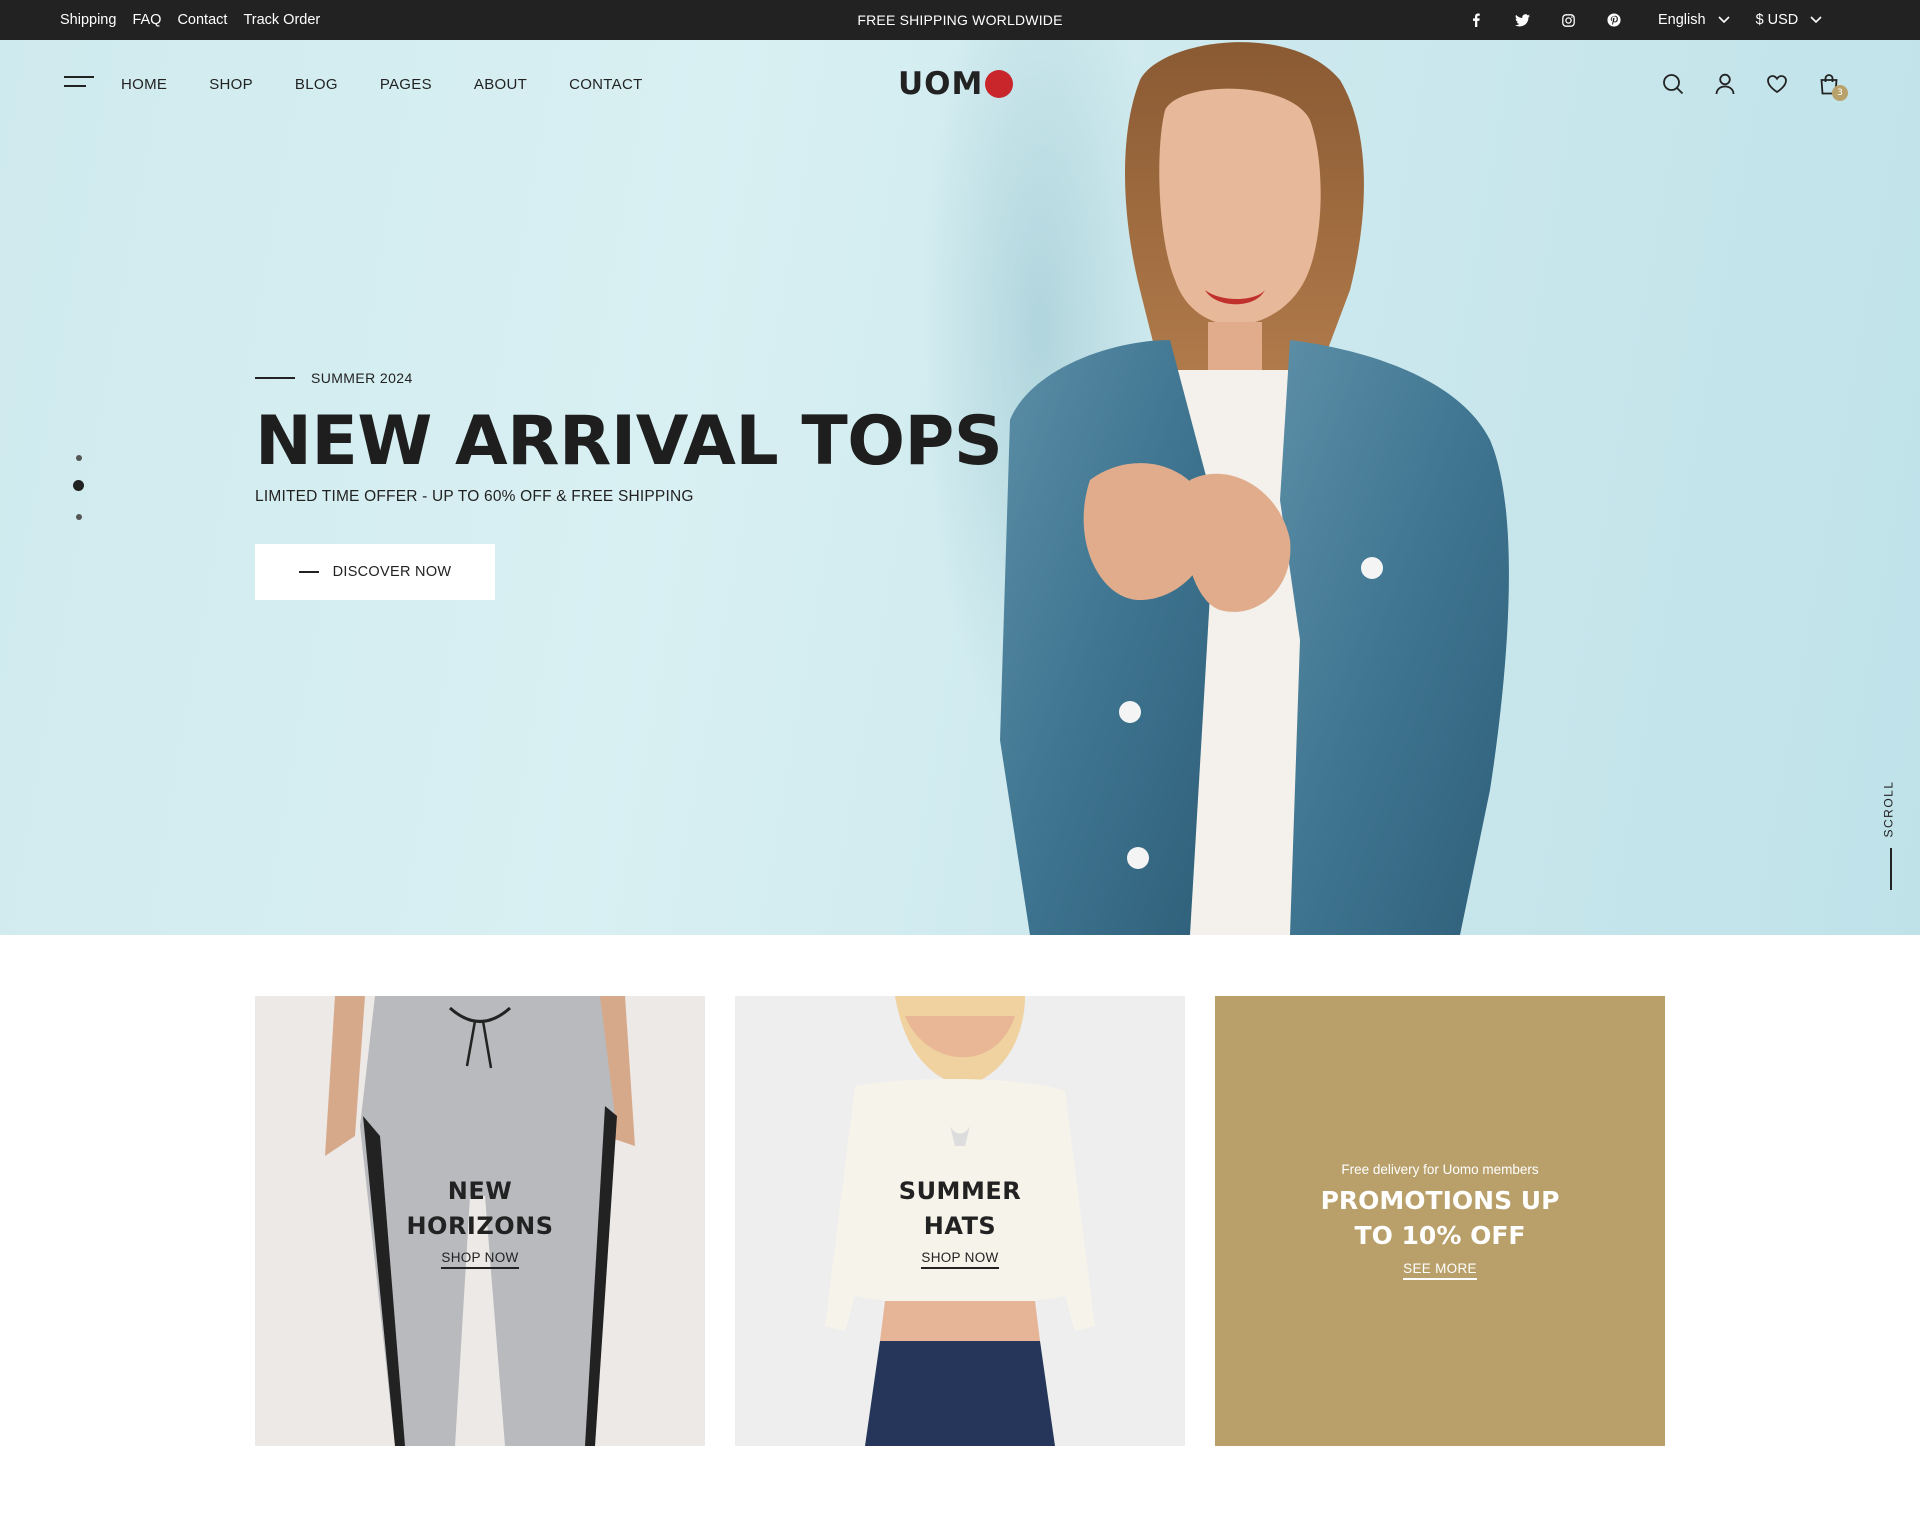  I want to click on language-select: English, so click(1694, 20).